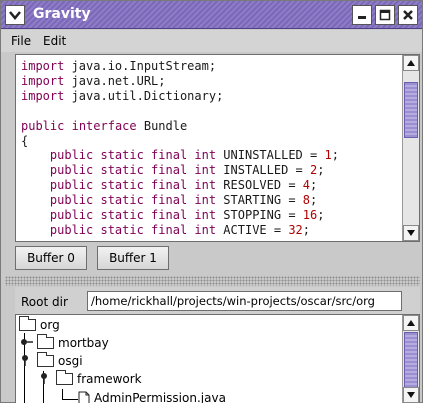  Describe the element at coordinates (211, 41) in the screenshot. I see `menu-bar: File Edit` at that location.